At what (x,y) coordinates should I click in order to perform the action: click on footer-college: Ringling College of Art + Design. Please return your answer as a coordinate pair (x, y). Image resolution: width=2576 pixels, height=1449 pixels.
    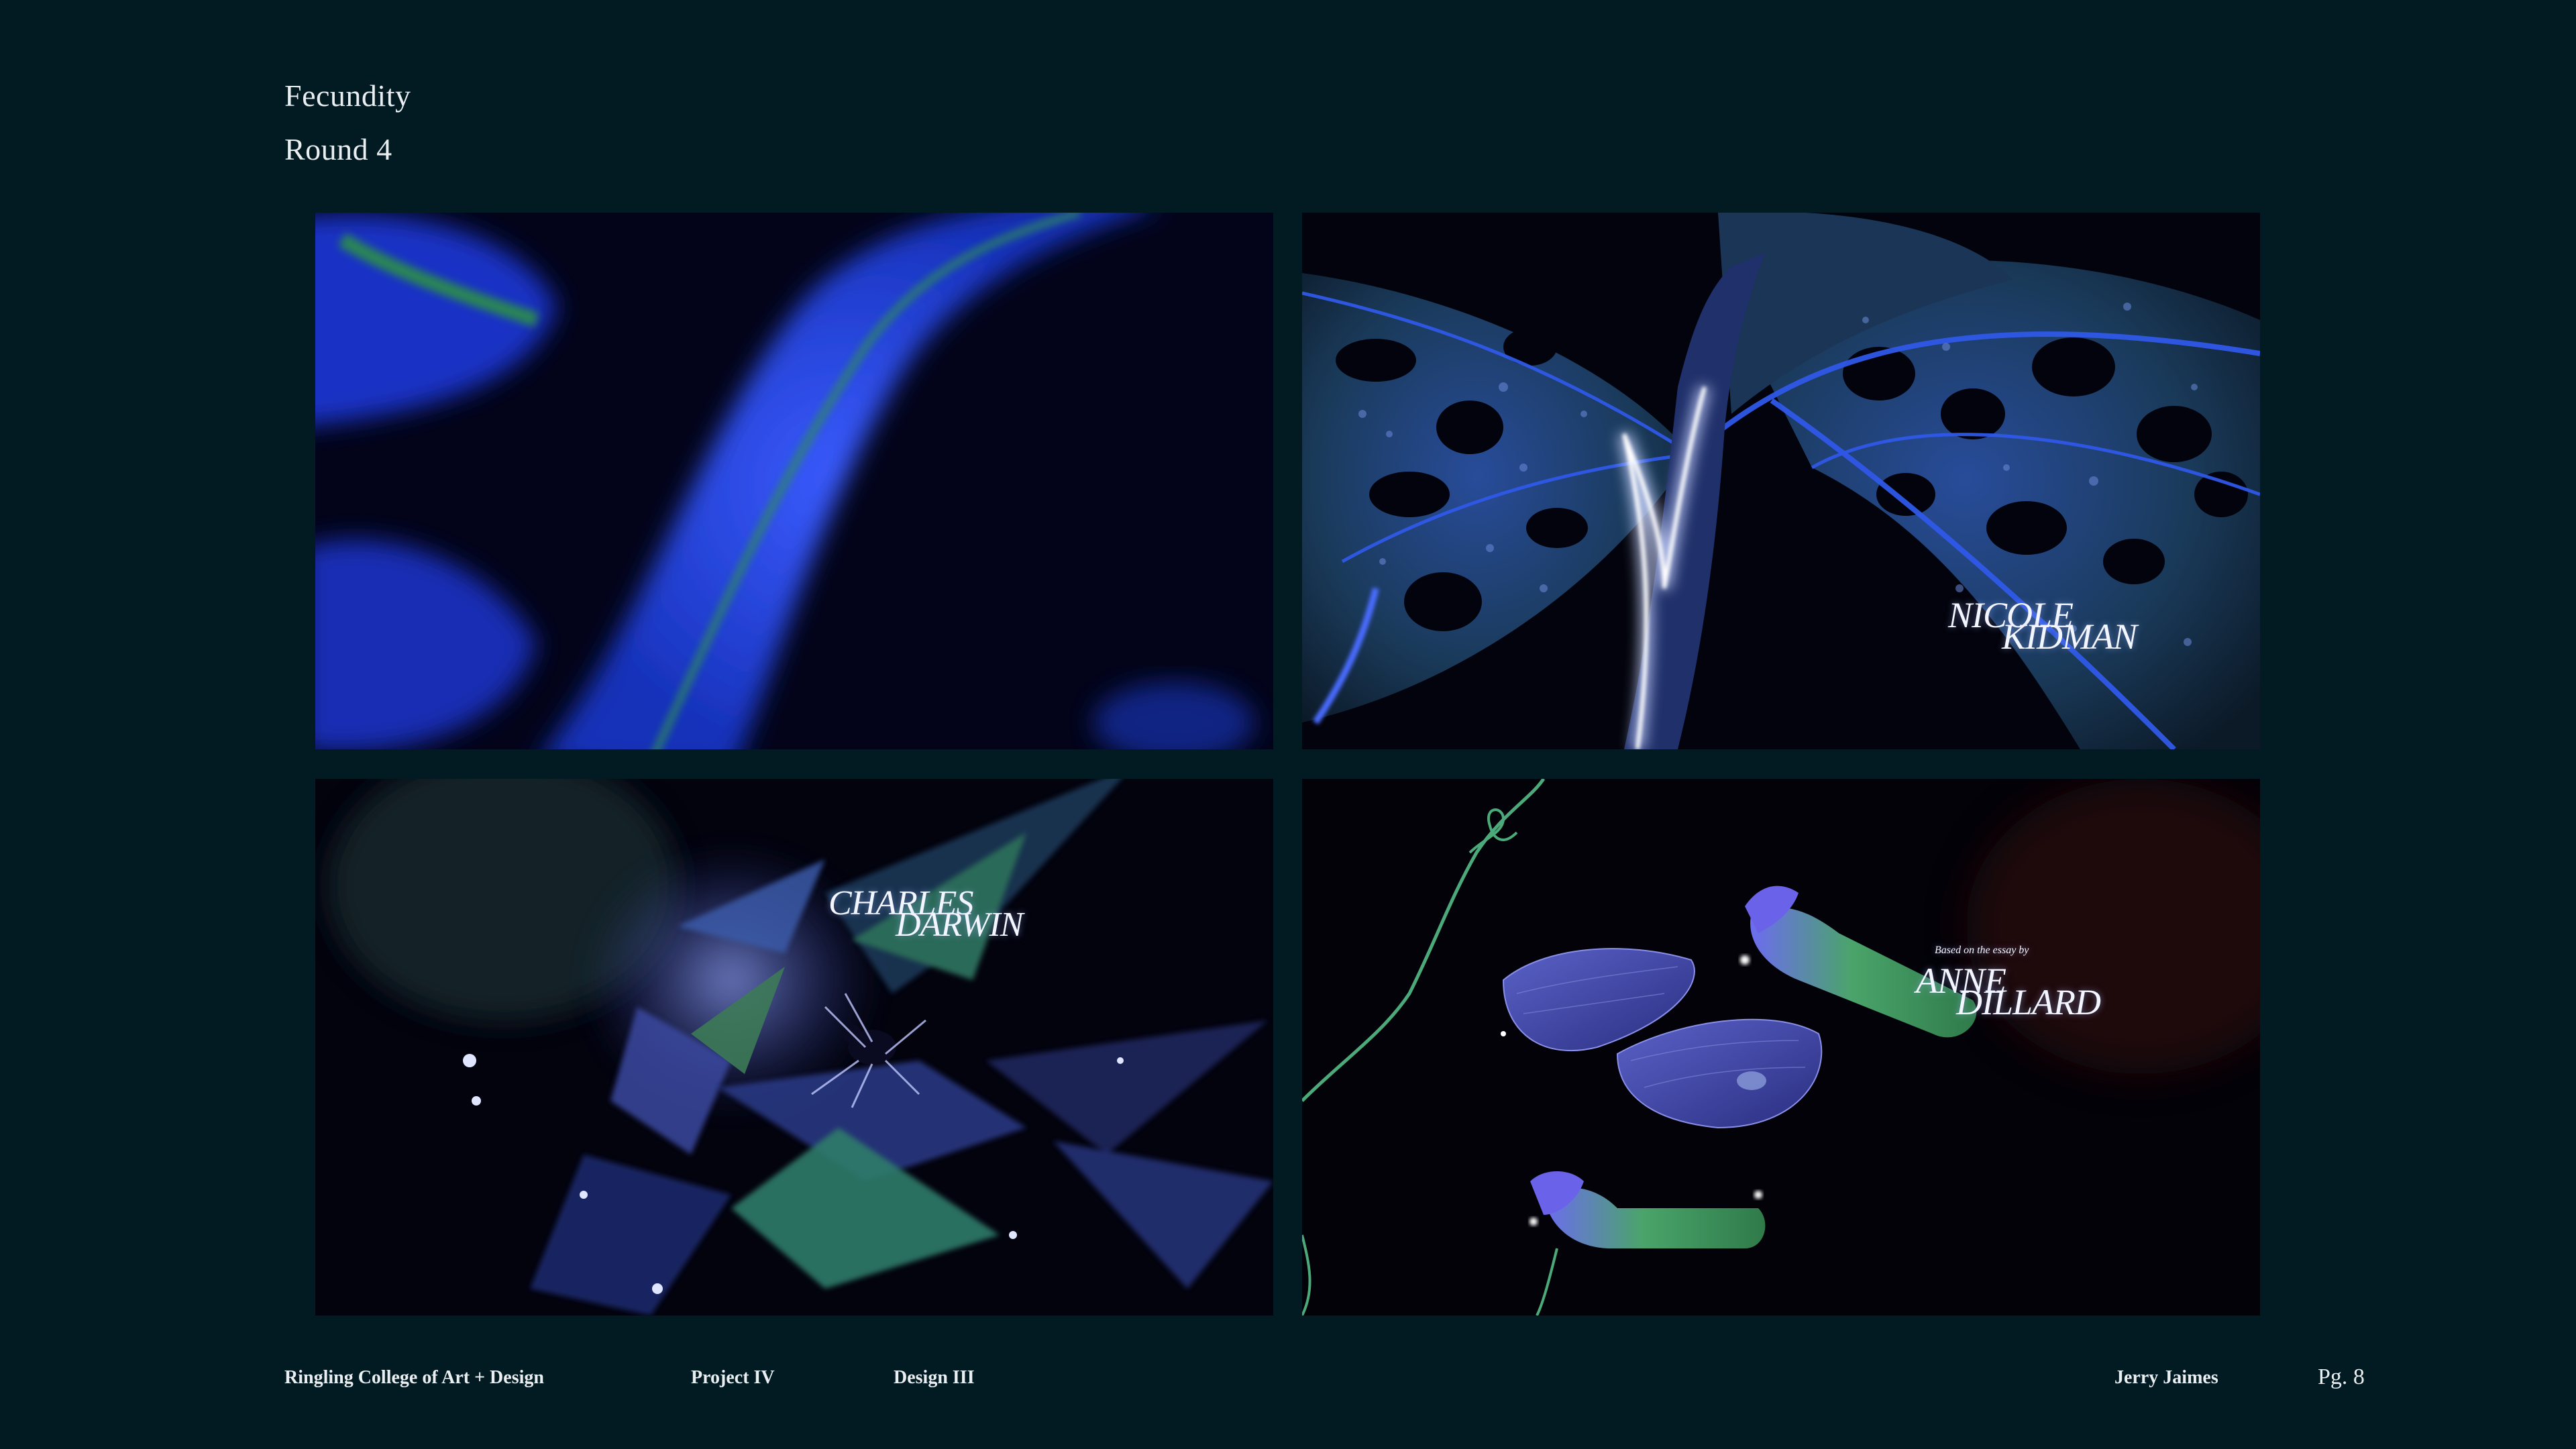
    Looking at the image, I should click on (414, 1377).